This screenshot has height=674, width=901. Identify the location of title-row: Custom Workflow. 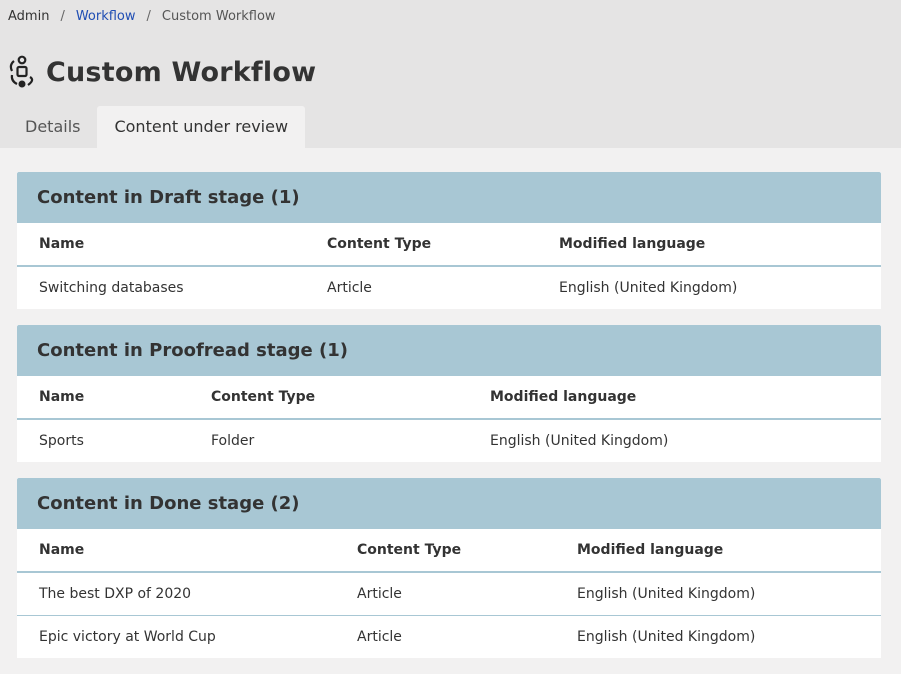
(162, 72).